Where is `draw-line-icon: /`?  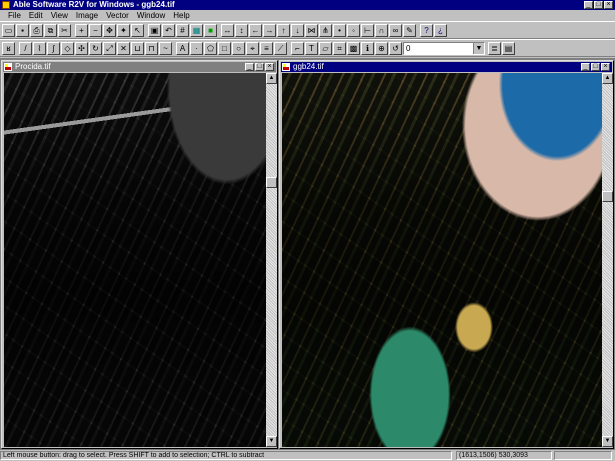 draw-line-icon: / is located at coordinates (25, 48).